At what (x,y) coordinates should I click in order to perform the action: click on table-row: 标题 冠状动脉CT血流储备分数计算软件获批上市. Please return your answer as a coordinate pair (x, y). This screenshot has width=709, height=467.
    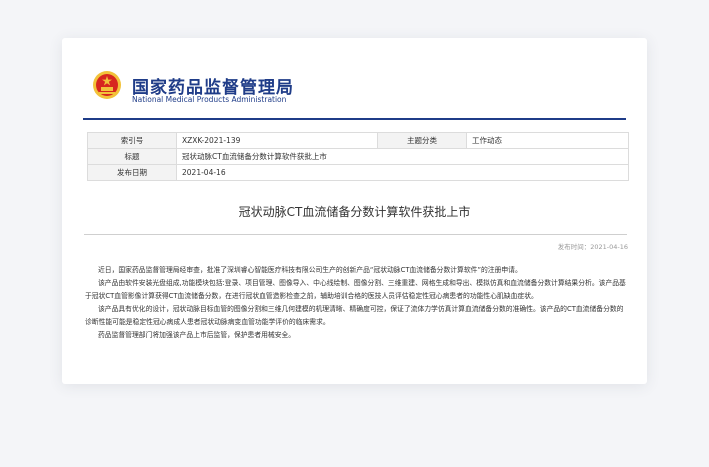
    Looking at the image, I should click on (358, 156).